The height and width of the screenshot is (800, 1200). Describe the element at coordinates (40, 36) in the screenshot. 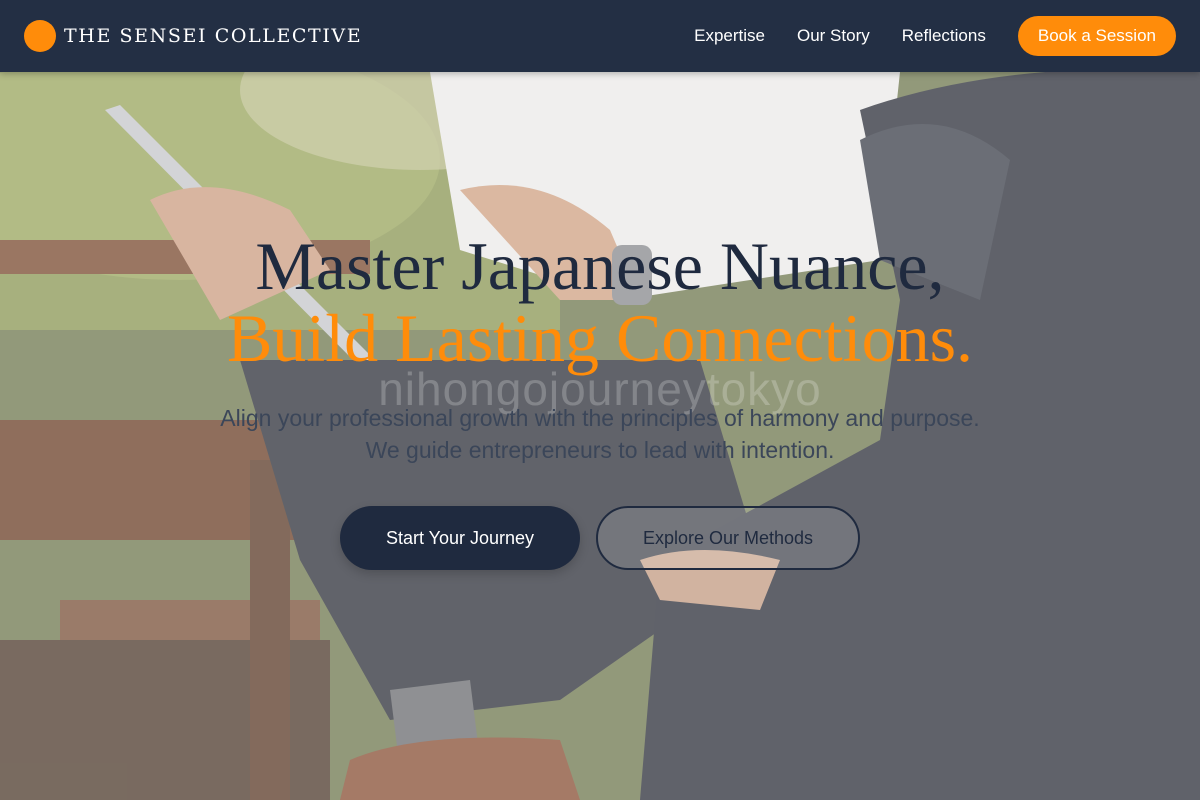

I see `brand-logo-icon` at that location.